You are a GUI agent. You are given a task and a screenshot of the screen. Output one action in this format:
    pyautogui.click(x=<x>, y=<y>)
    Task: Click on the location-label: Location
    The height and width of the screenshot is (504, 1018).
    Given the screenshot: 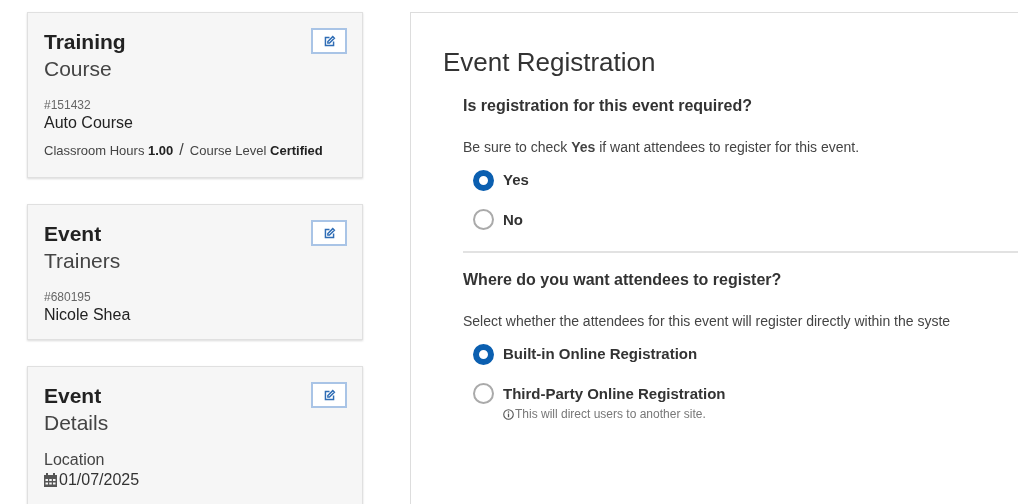 What is the action you would take?
    pyautogui.click(x=75, y=460)
    